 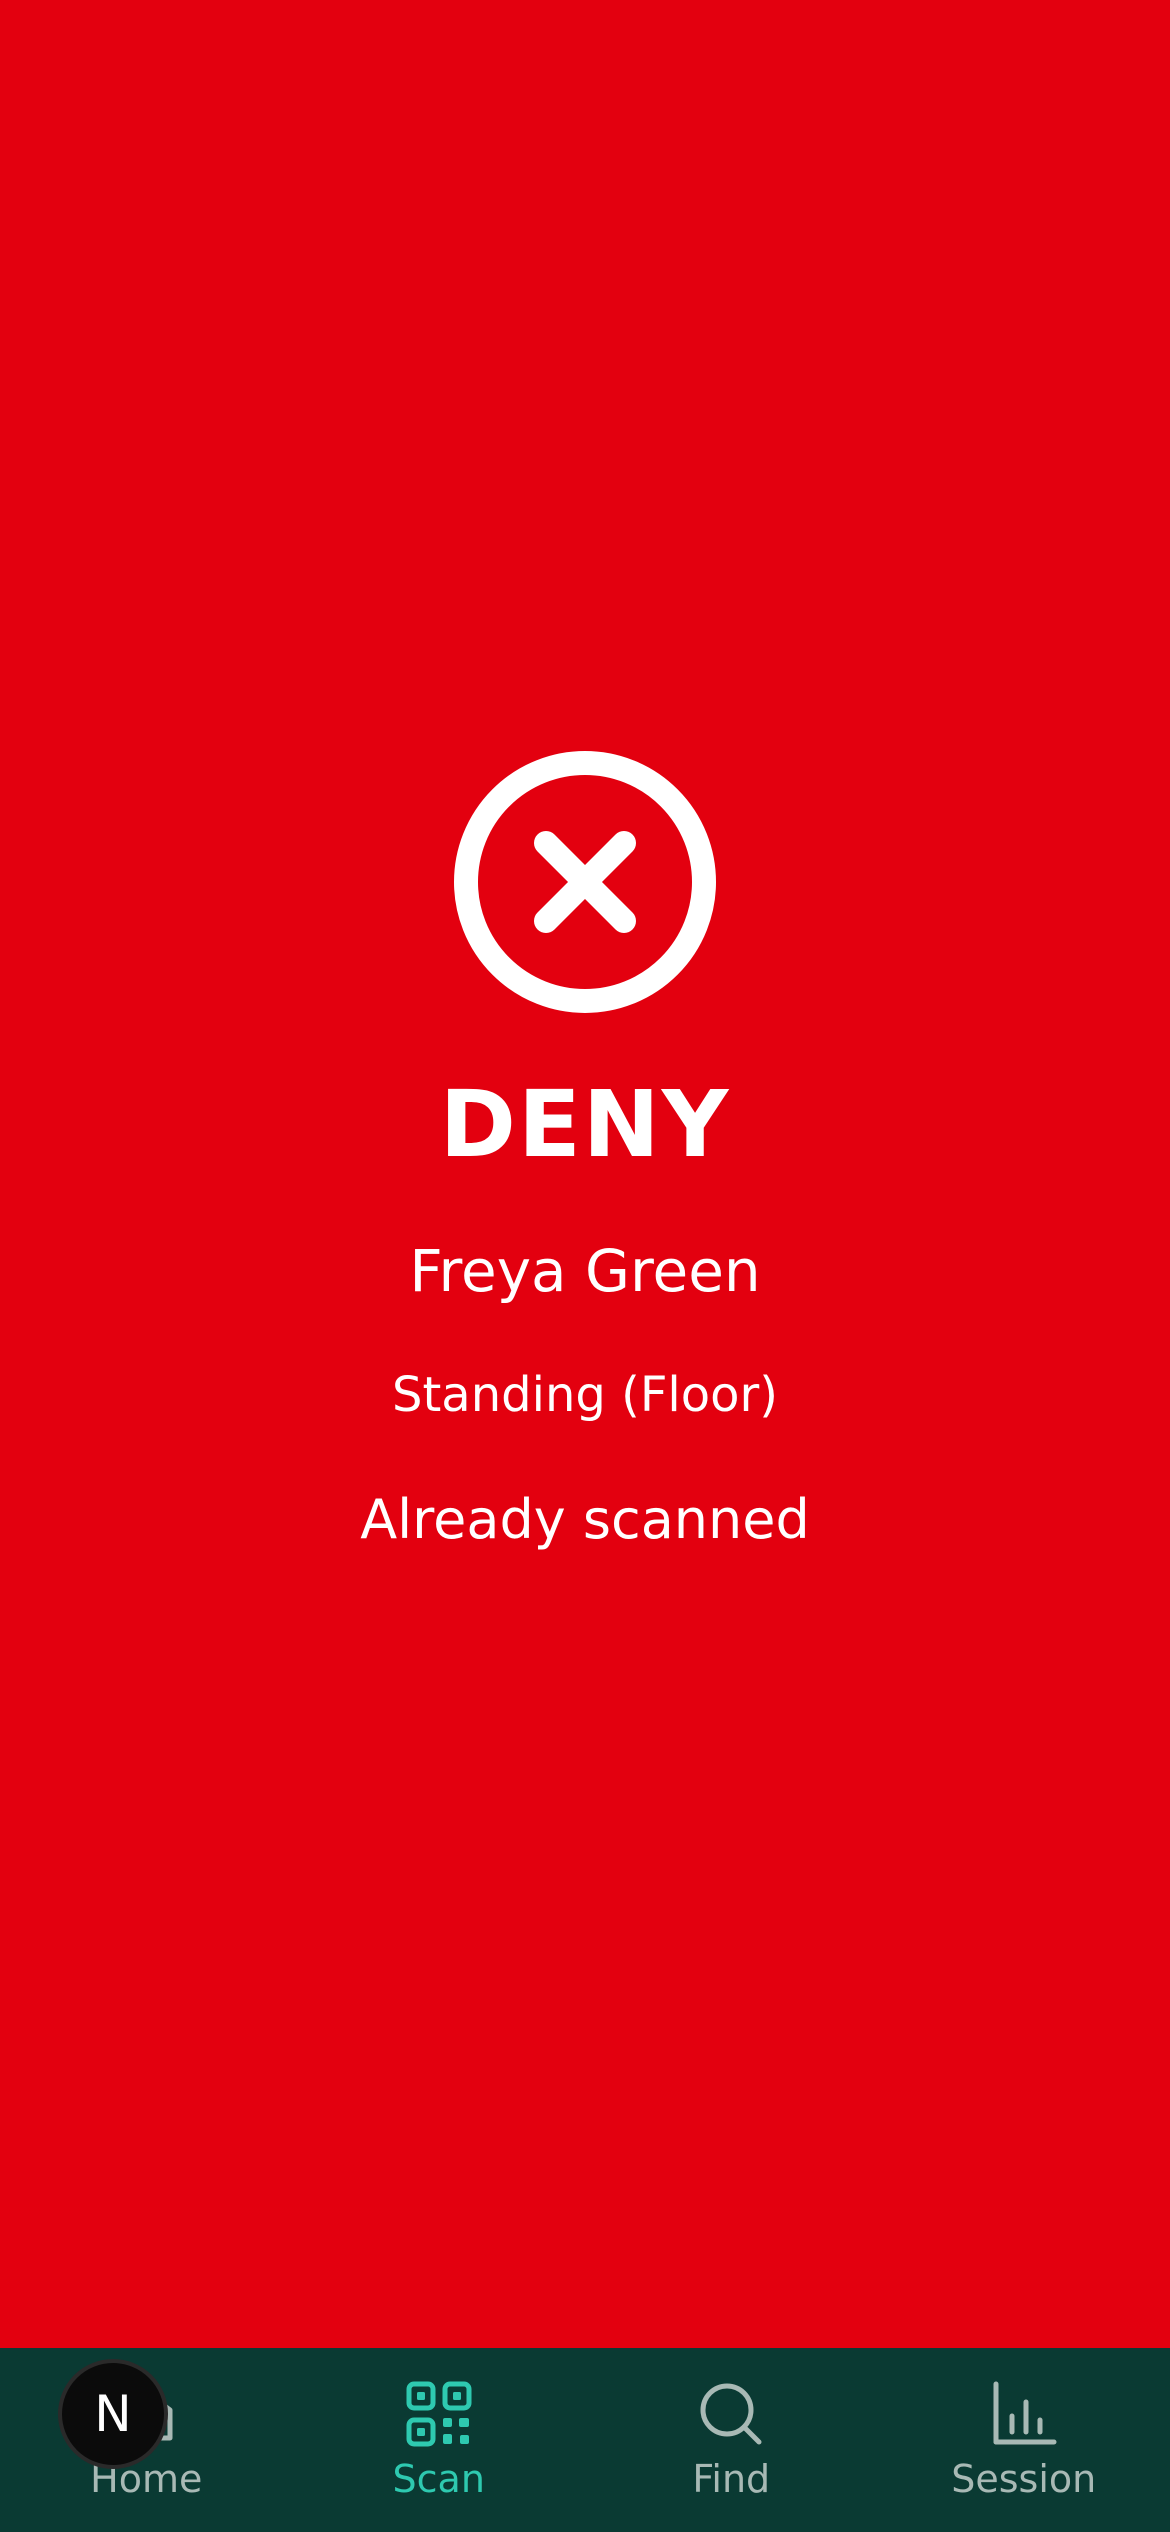 I want to click on nav-item-scan: Scan, so click(x=439, y=2440).